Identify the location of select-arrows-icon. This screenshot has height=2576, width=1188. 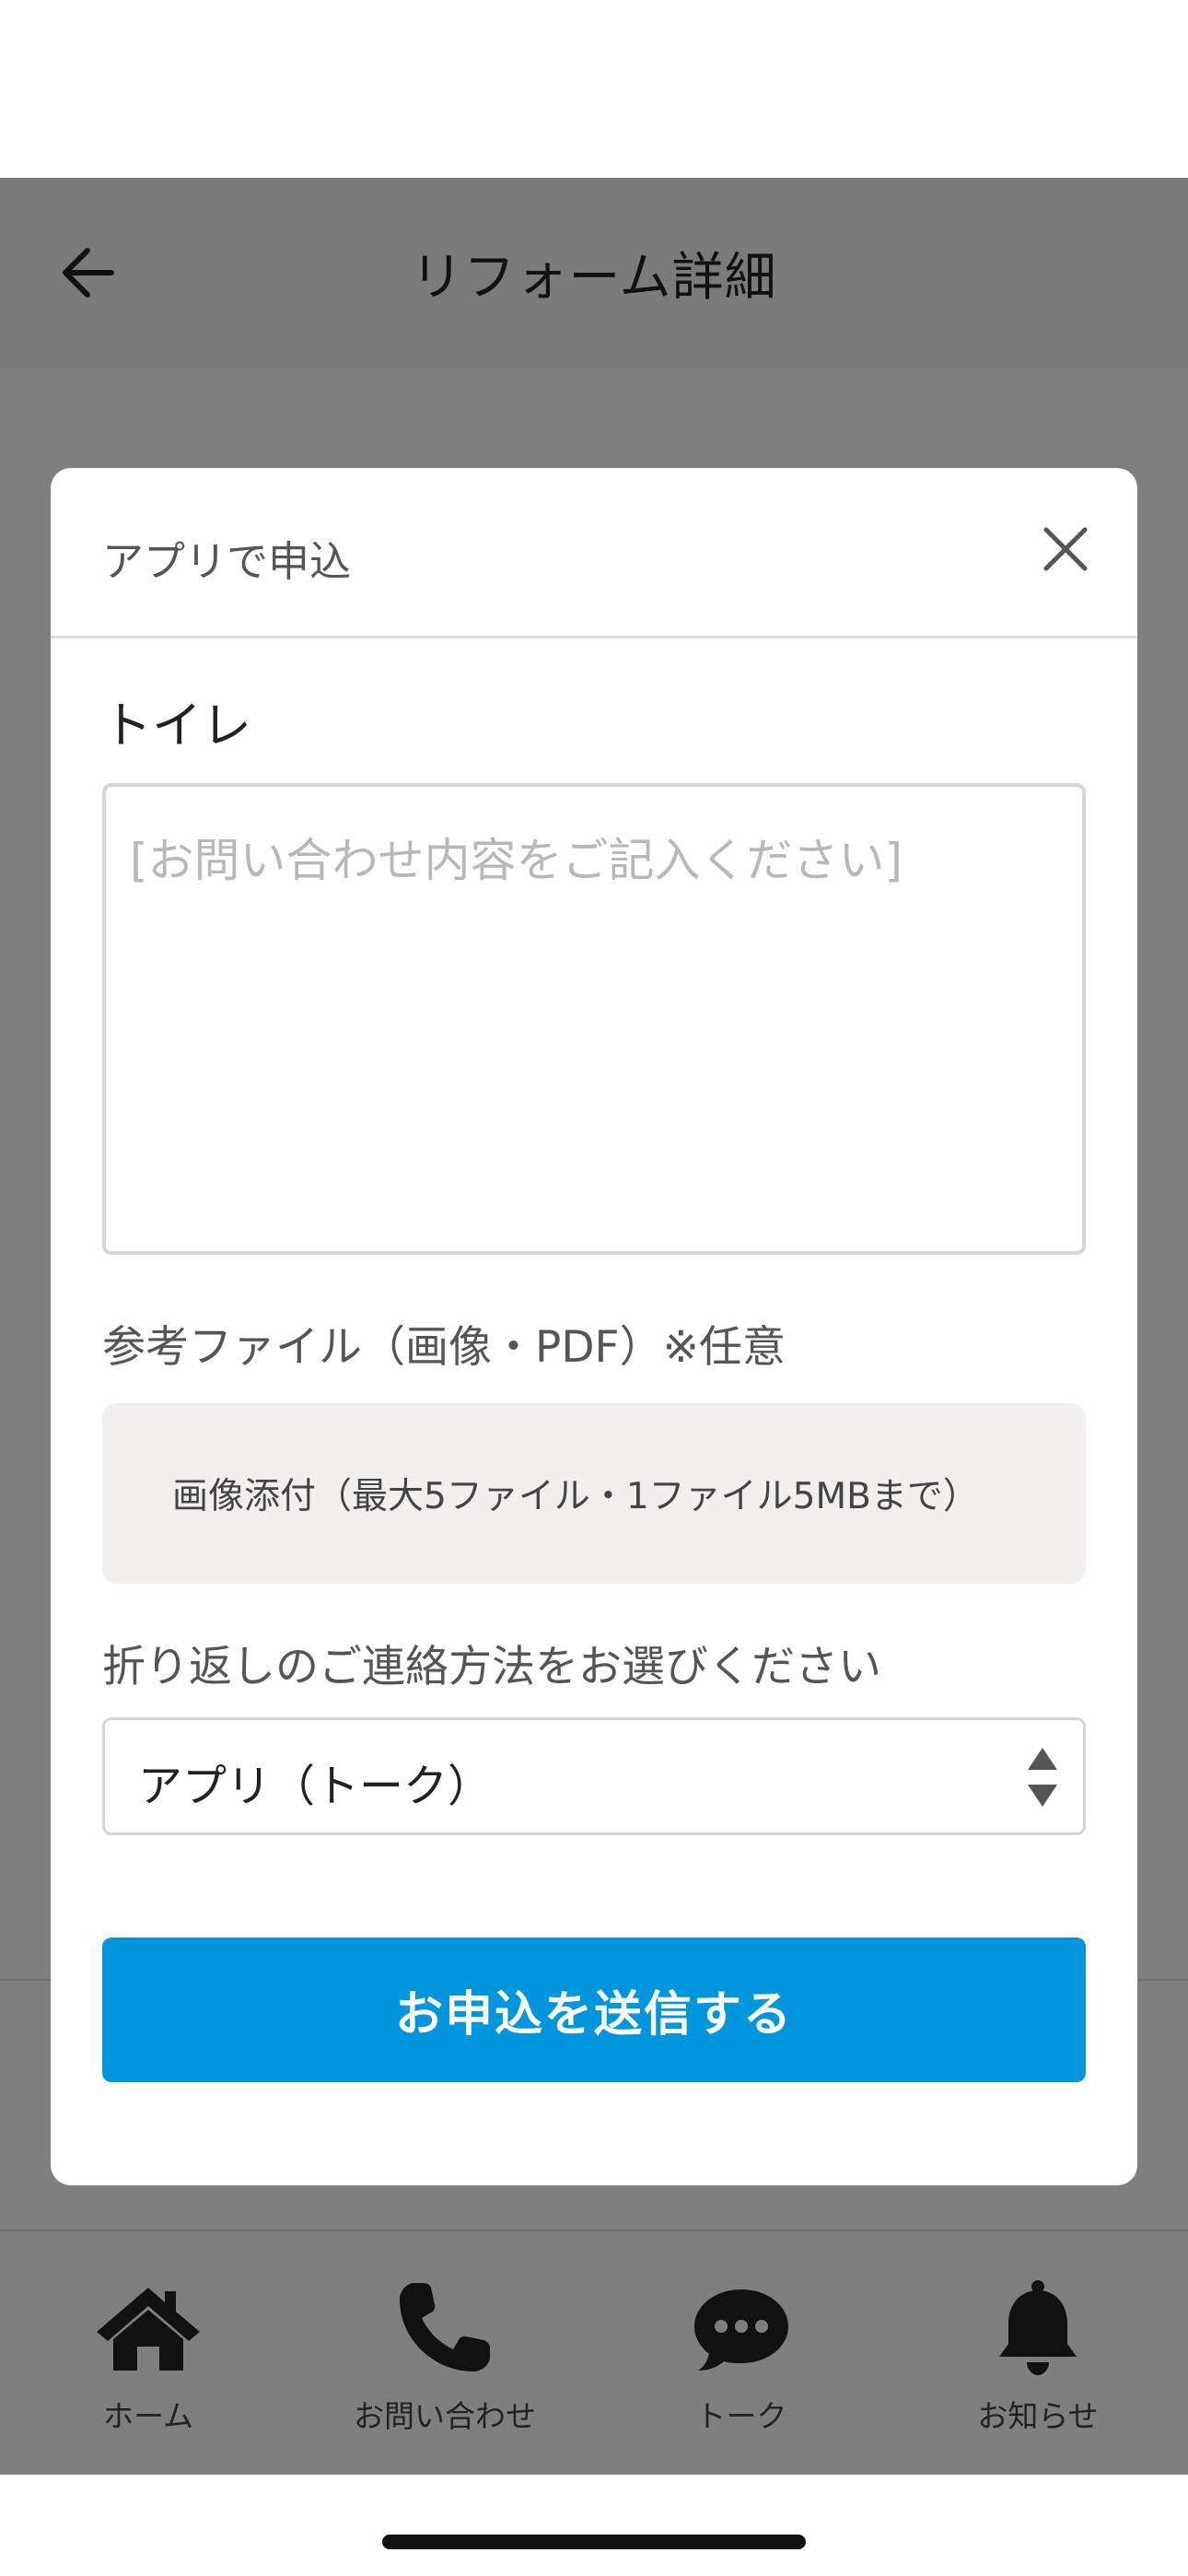
(1042, 1777).